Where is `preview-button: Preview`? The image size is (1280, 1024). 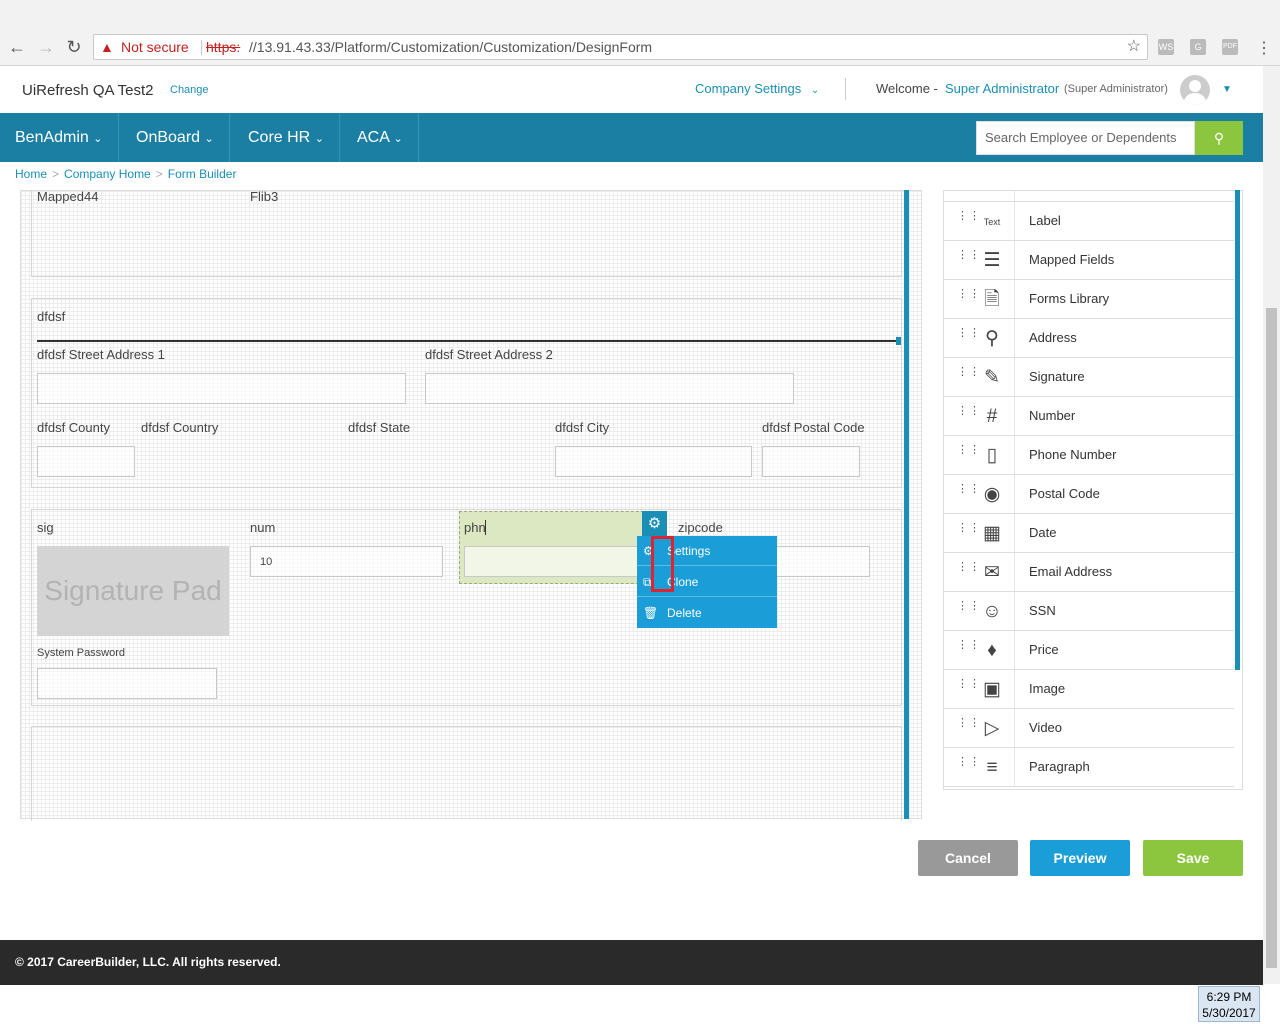 preview-button: Preview is located at coordinates (1080, 858).